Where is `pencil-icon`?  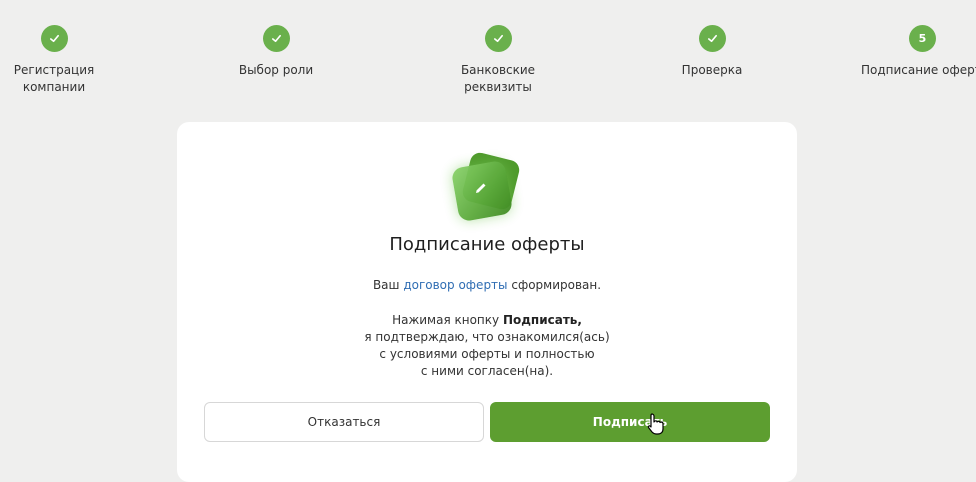
pencil-icon is located at coordinates (481, 188).